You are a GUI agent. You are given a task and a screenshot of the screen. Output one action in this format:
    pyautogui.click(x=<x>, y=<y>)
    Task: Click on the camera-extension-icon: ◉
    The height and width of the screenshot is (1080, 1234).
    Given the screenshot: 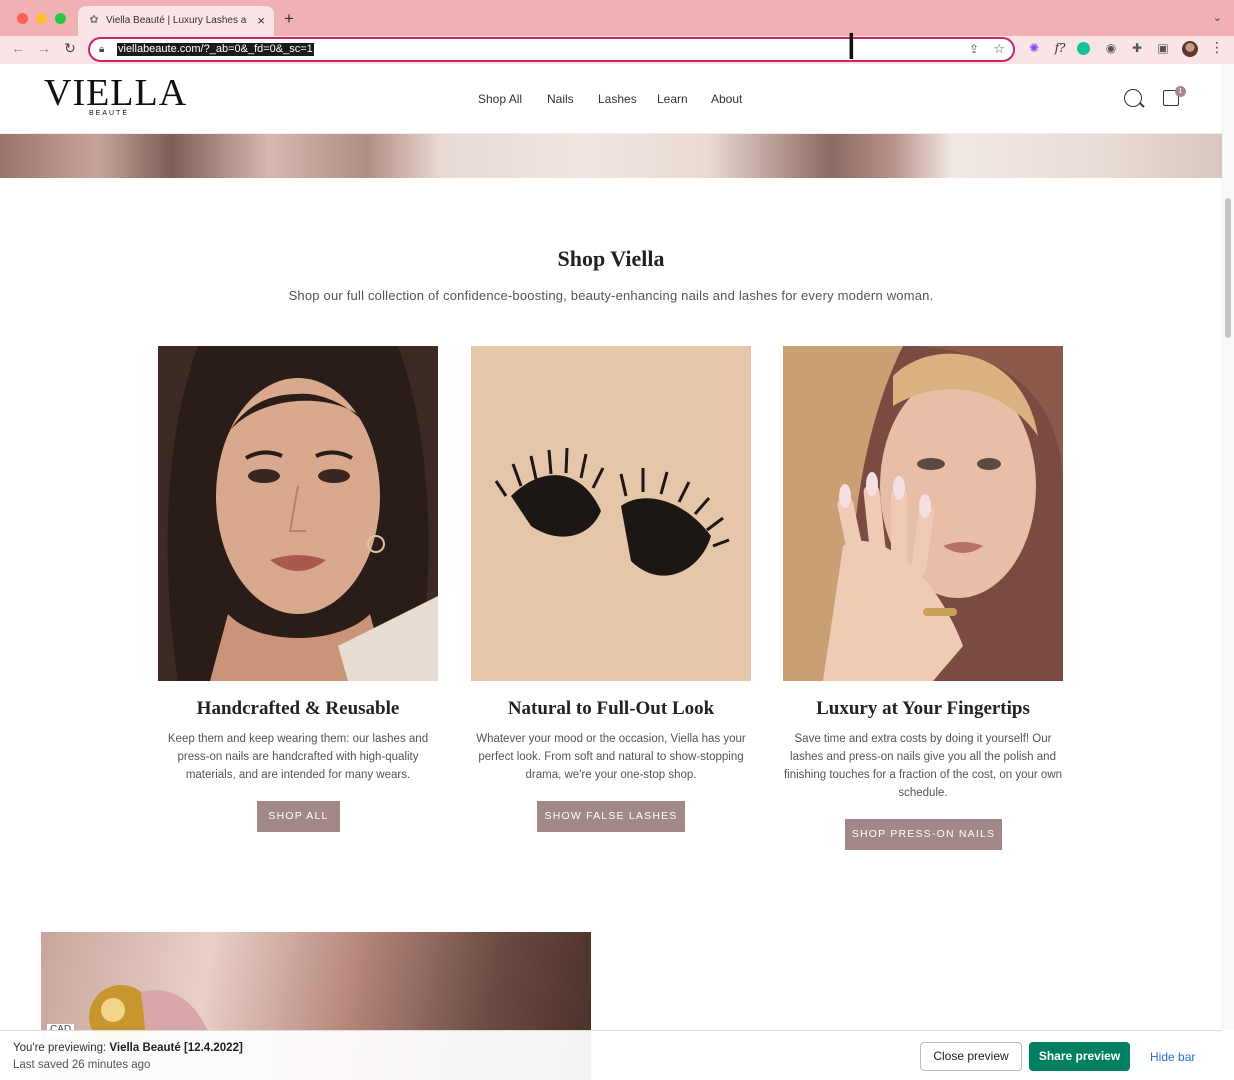 What is the action you would take?
    pyautogui.click(x=1111, y=48)
    